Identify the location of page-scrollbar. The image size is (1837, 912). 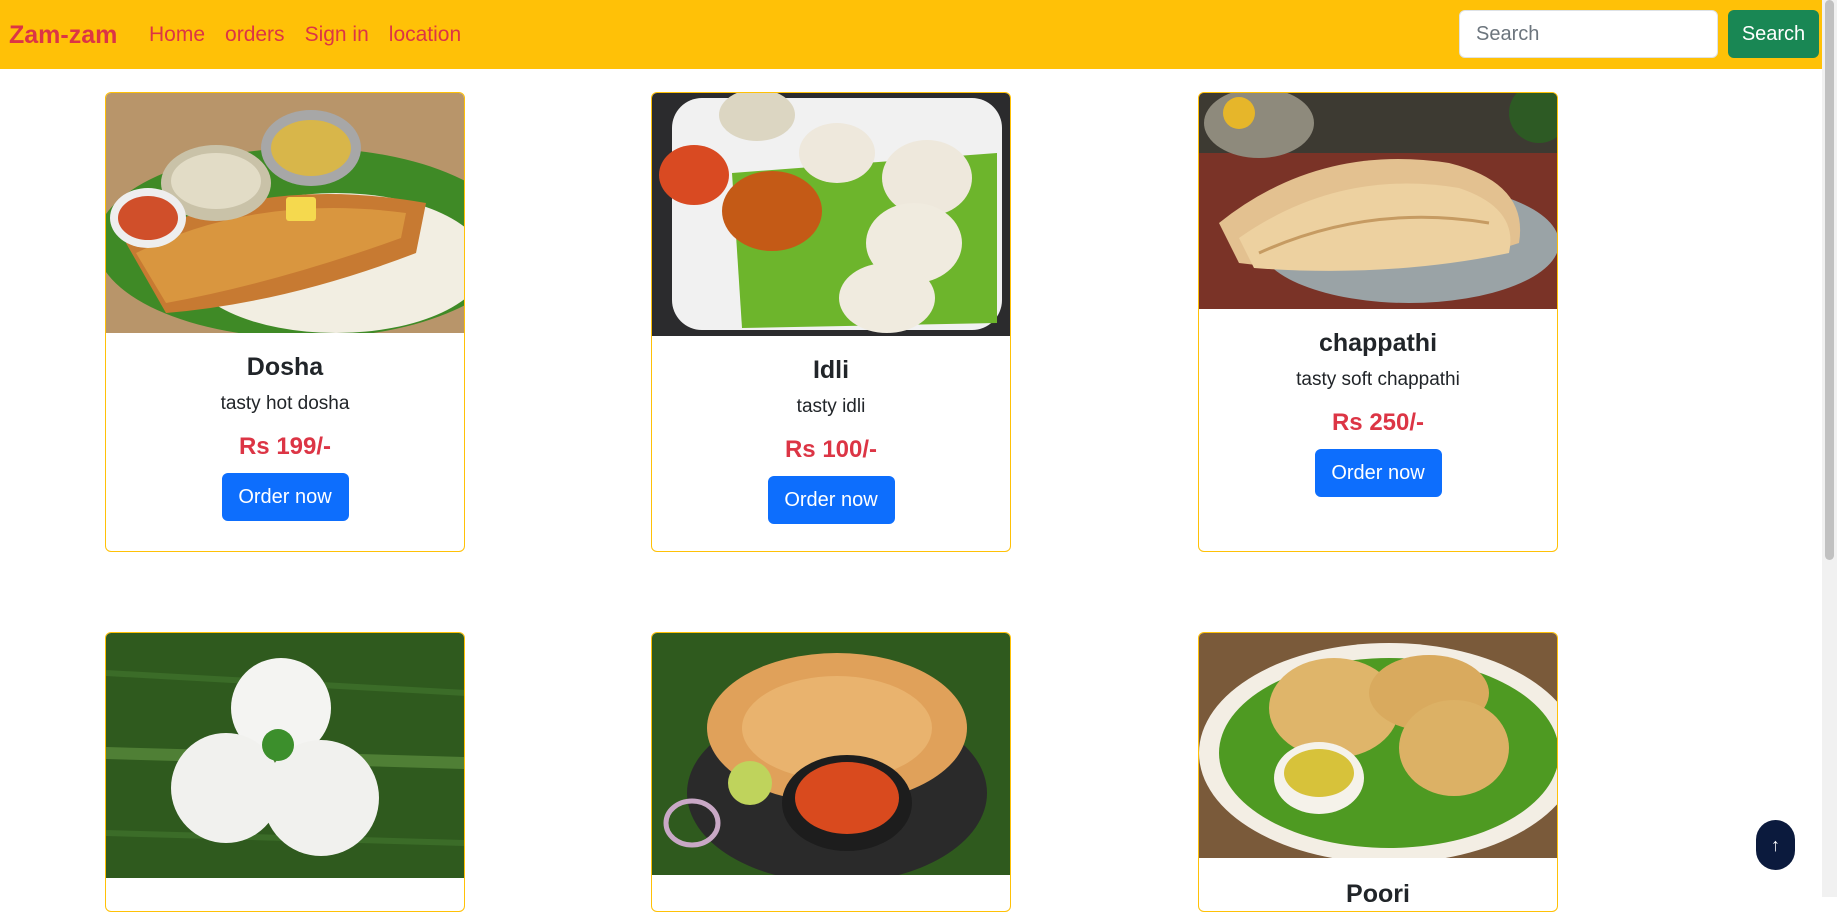
(1829, 448).